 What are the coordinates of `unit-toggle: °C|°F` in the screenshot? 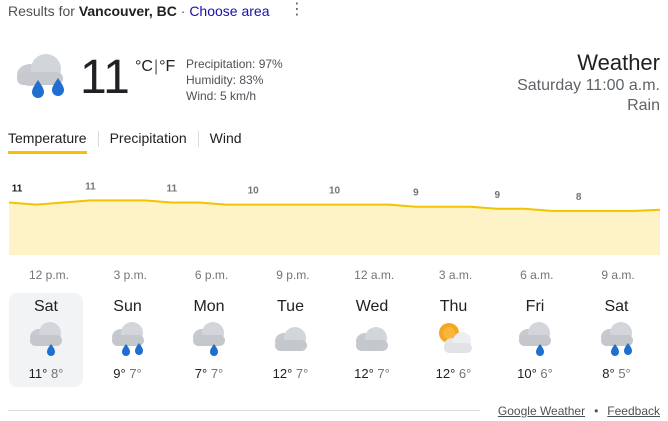 It's located at (155, 67).